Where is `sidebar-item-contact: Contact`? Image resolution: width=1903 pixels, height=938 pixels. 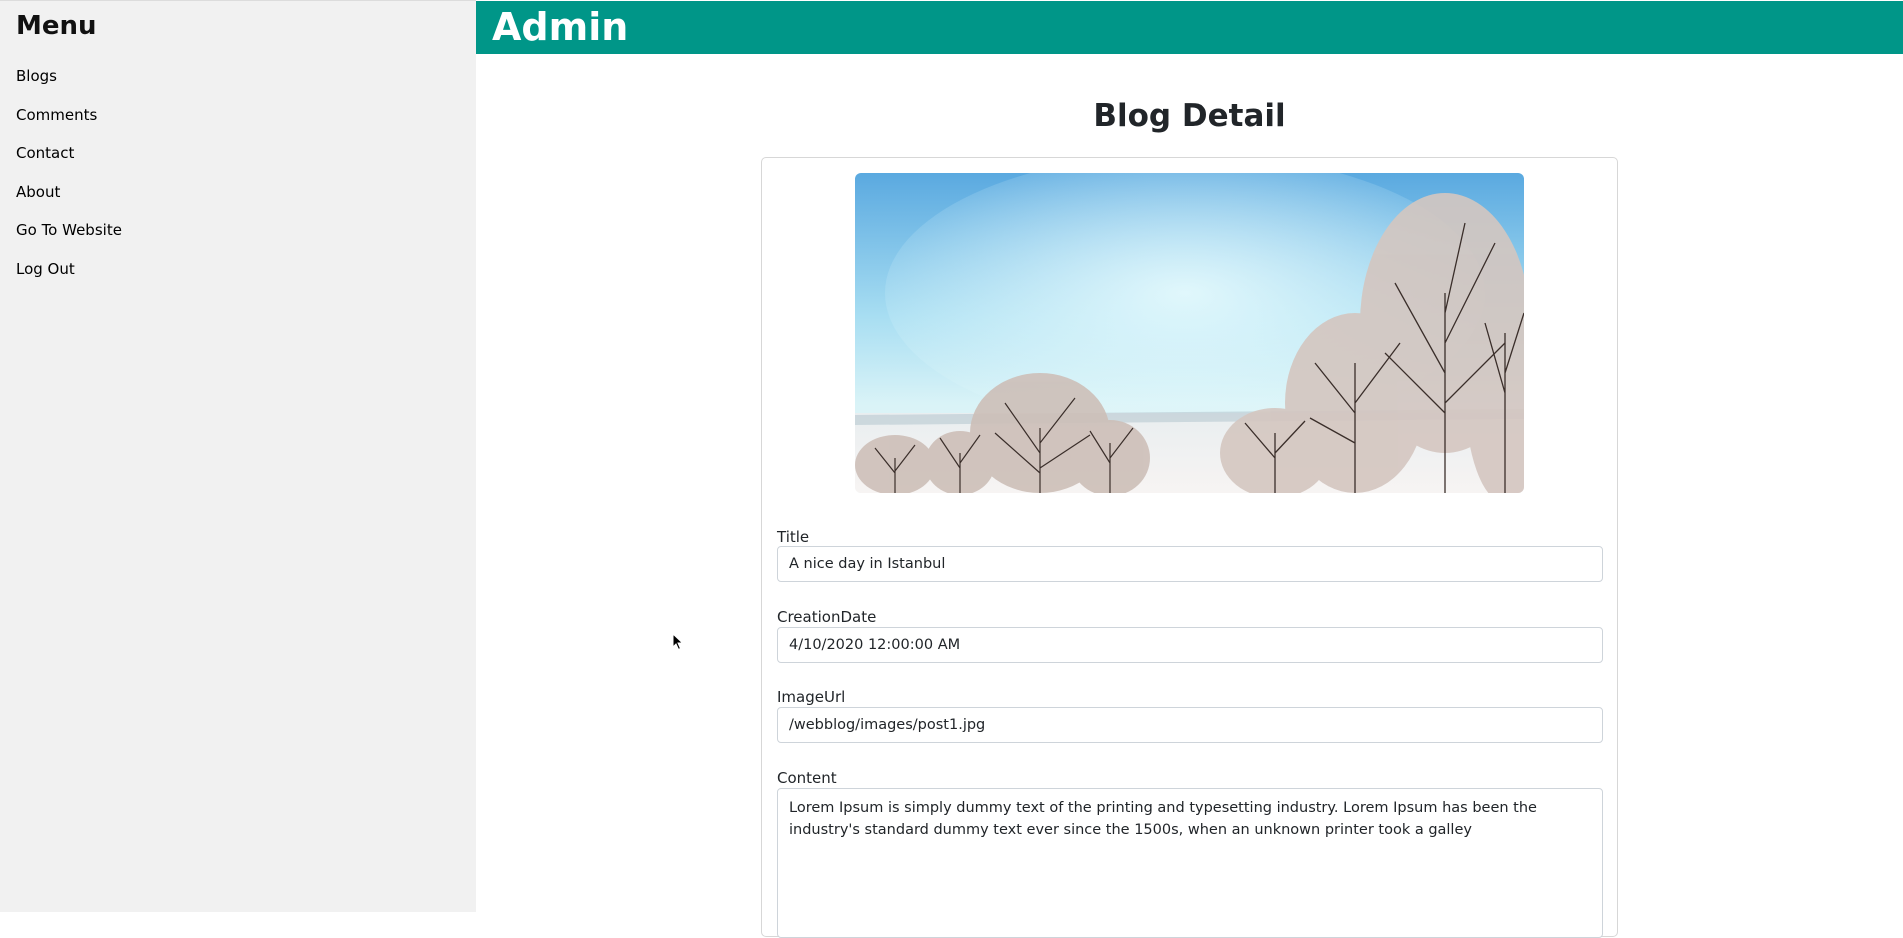 sidebar-item-contact: Contact is located at coordinates (69, 161).